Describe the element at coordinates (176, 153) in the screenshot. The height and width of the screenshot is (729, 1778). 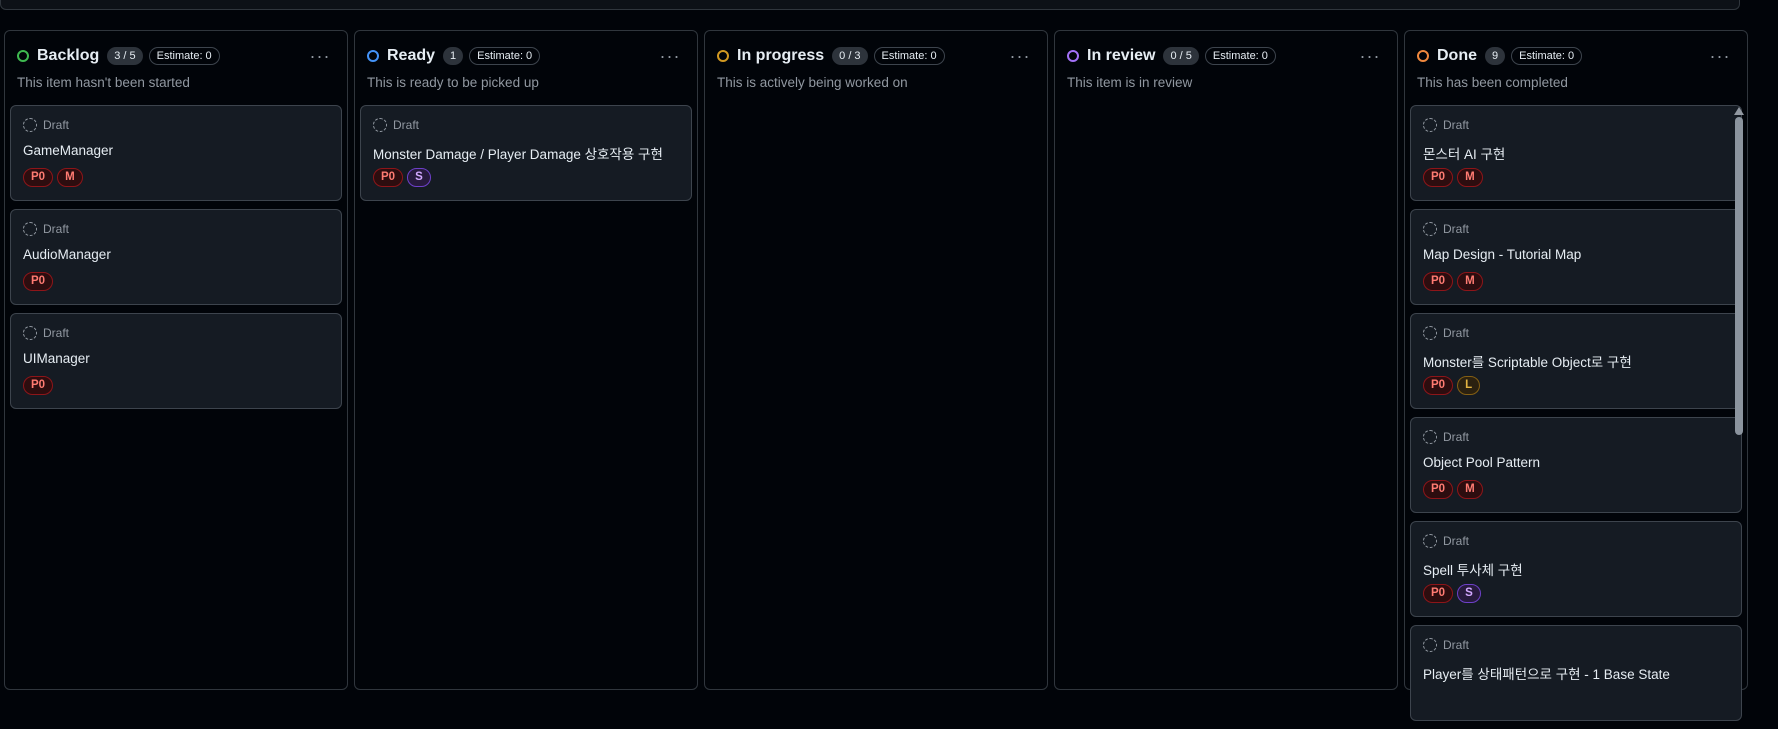
I see `board-card: Draft GameManager P0 M` at that location.